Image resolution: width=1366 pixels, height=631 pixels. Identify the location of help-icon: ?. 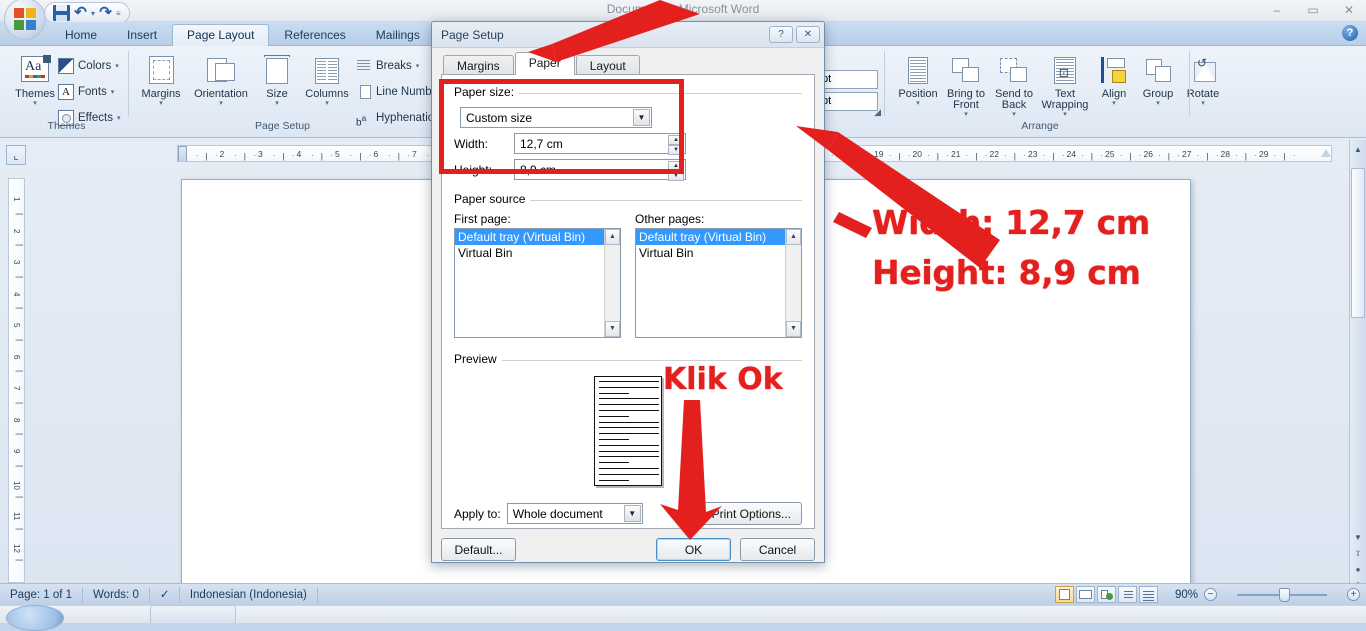
(1350, 33).